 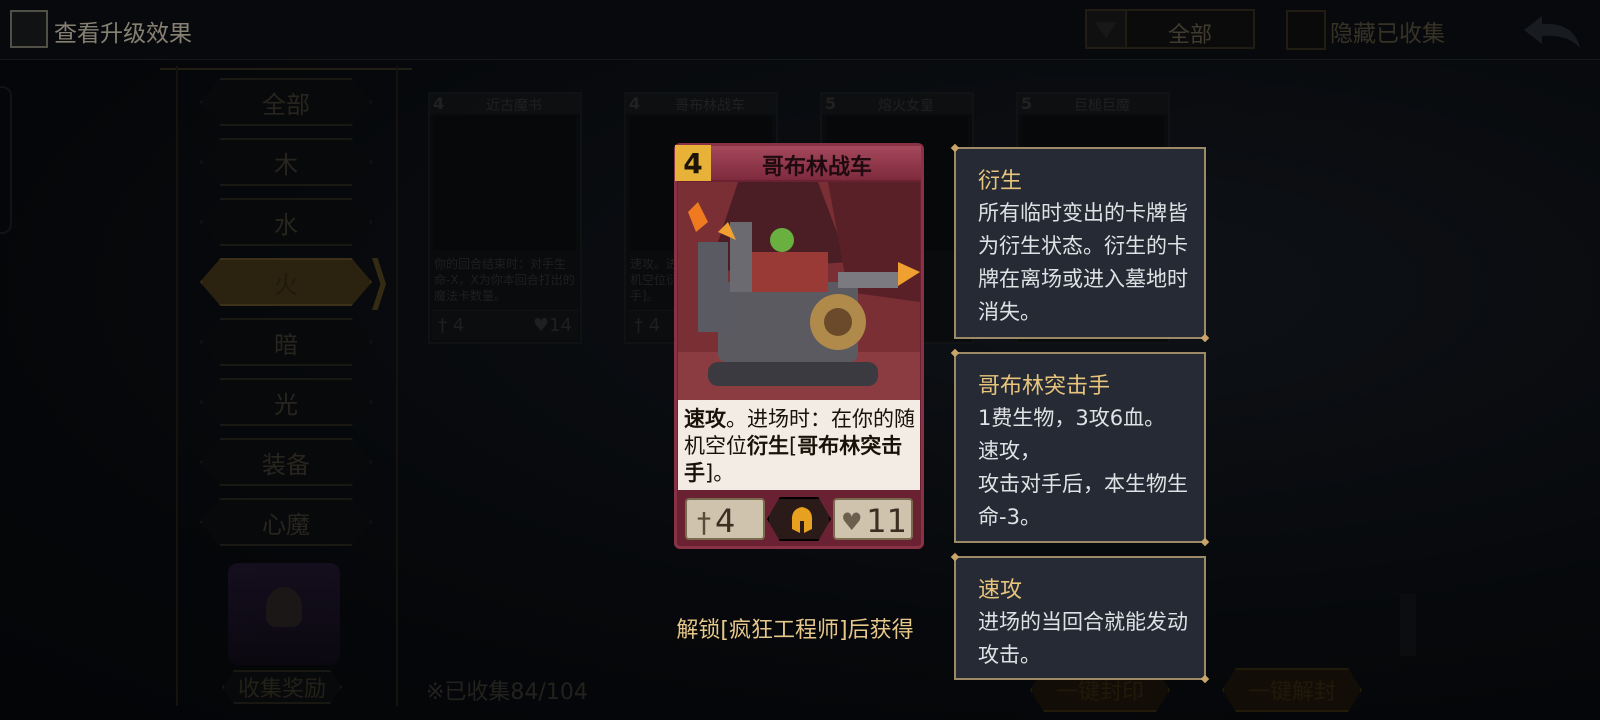 I want to click on unlock-condition: 解锁[疯狂工程师]后获得, so click(x=795, y=630).